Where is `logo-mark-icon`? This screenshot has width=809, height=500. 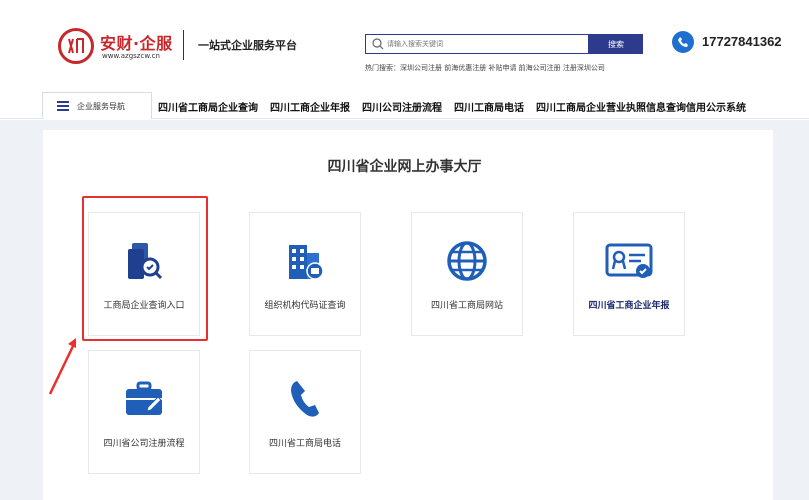
logo-mark-icon is located at coordinates (76, 46).